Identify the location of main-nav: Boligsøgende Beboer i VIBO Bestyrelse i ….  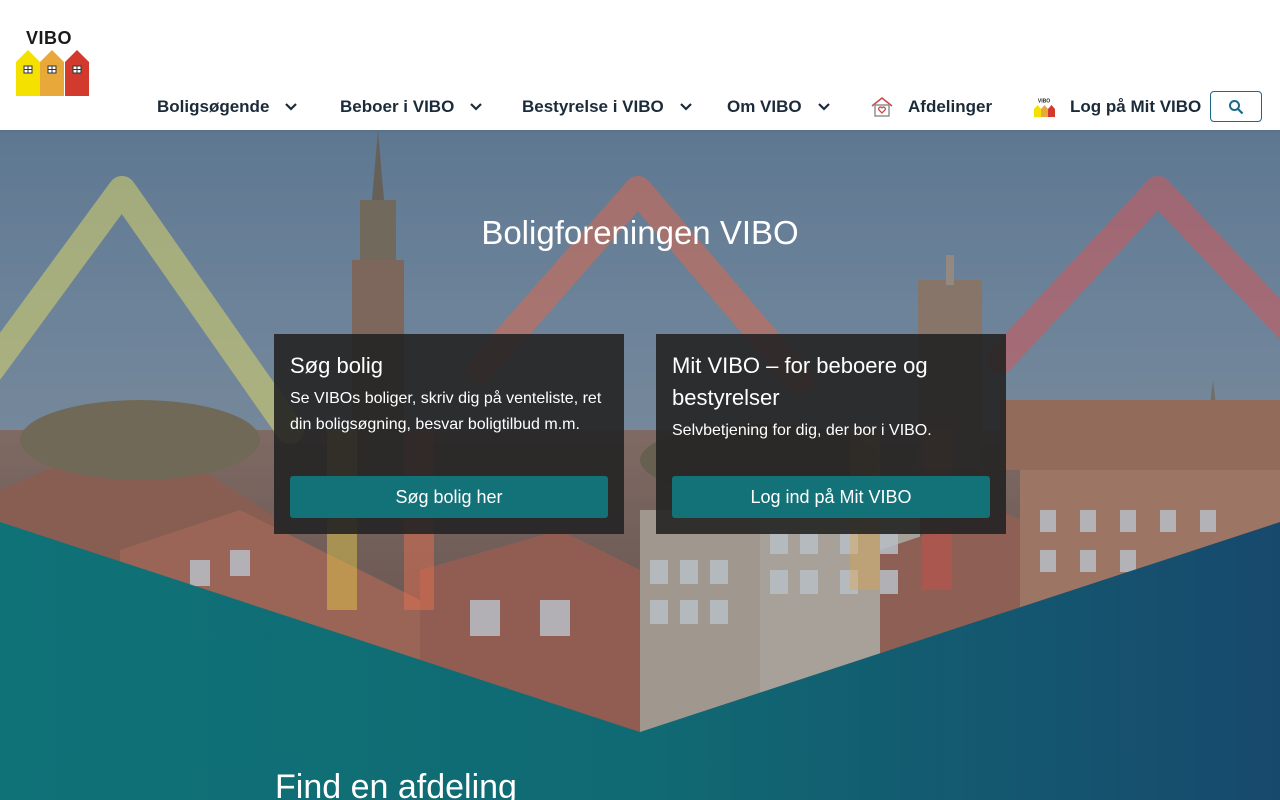
(683, 107).